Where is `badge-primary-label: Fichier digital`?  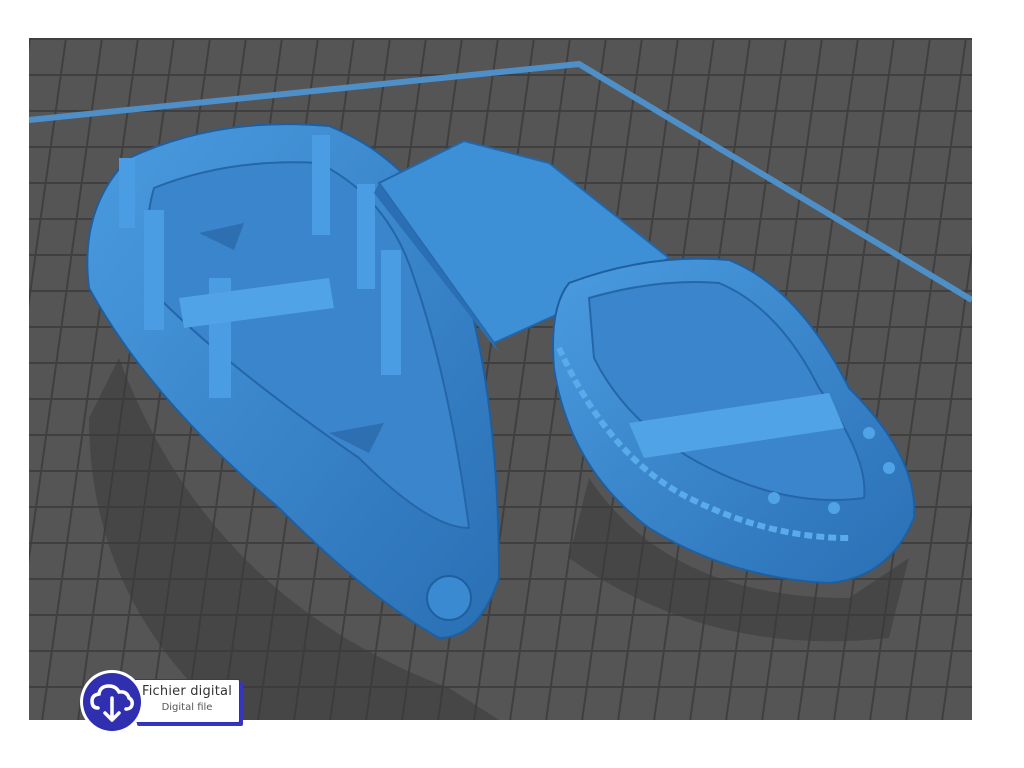
badge-primary-label: Fichier digital is located at coordinates (187, 691).